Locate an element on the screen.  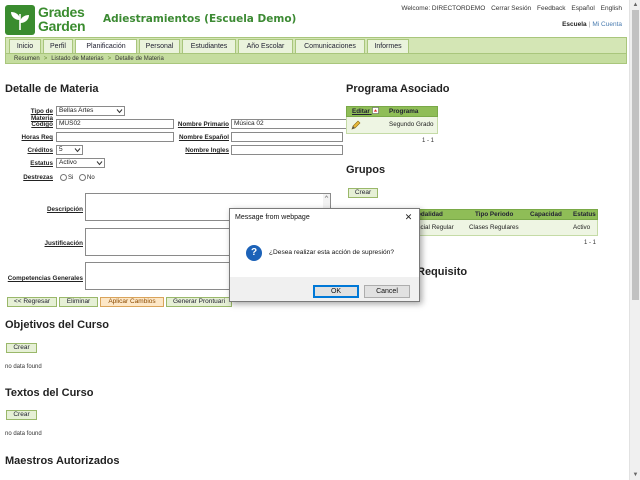
grupos-heading: Grupos is located at coordinates (366, 170).